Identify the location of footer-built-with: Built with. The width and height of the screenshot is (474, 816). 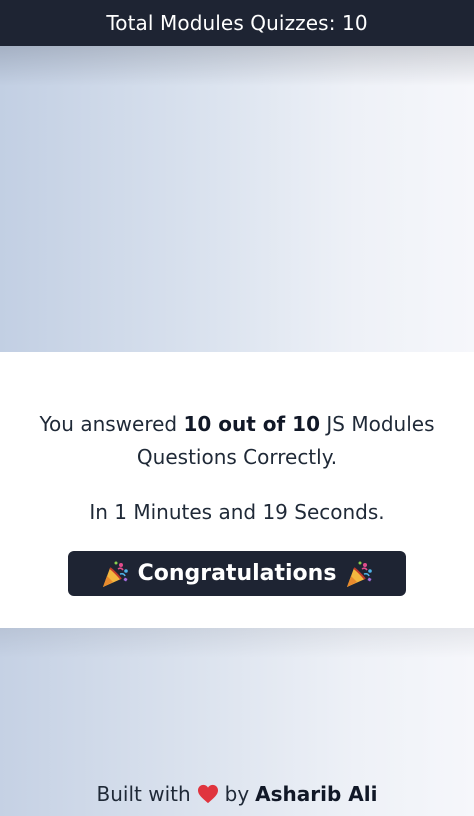
(143, 794).